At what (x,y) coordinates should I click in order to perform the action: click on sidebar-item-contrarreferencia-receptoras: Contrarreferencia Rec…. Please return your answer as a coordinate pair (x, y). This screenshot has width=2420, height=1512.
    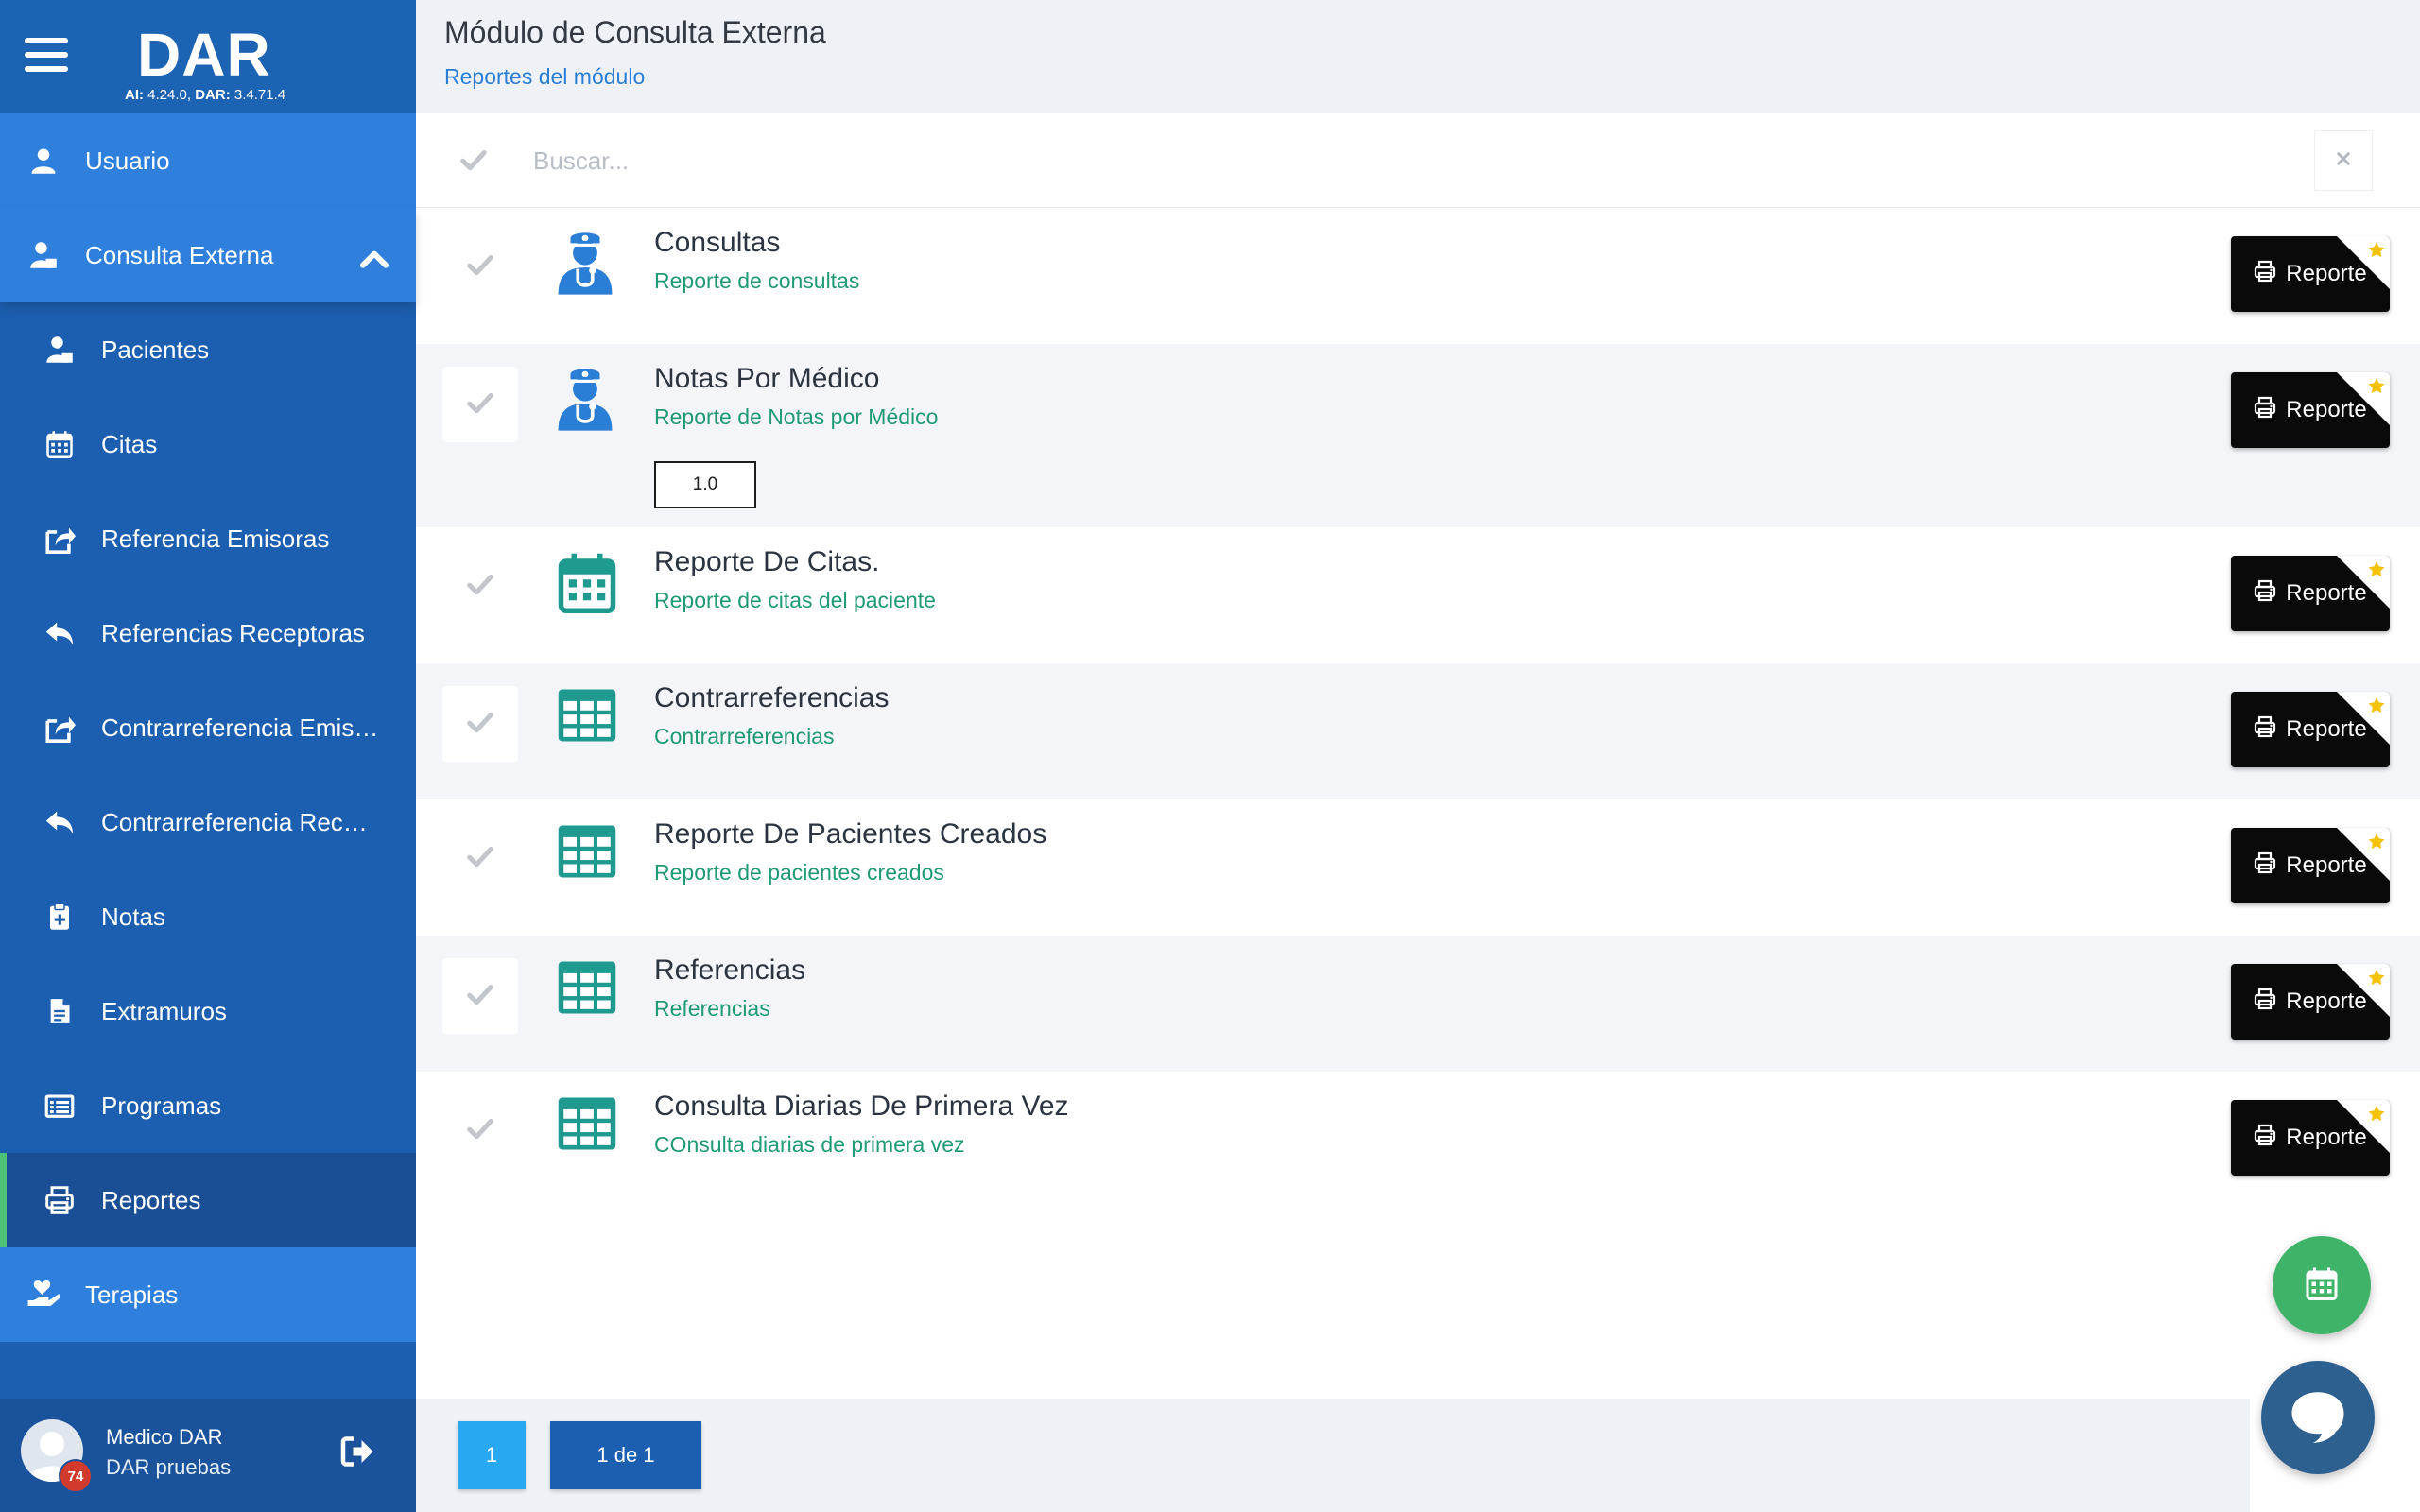
    Looking at the image, I should click on (208, 822).